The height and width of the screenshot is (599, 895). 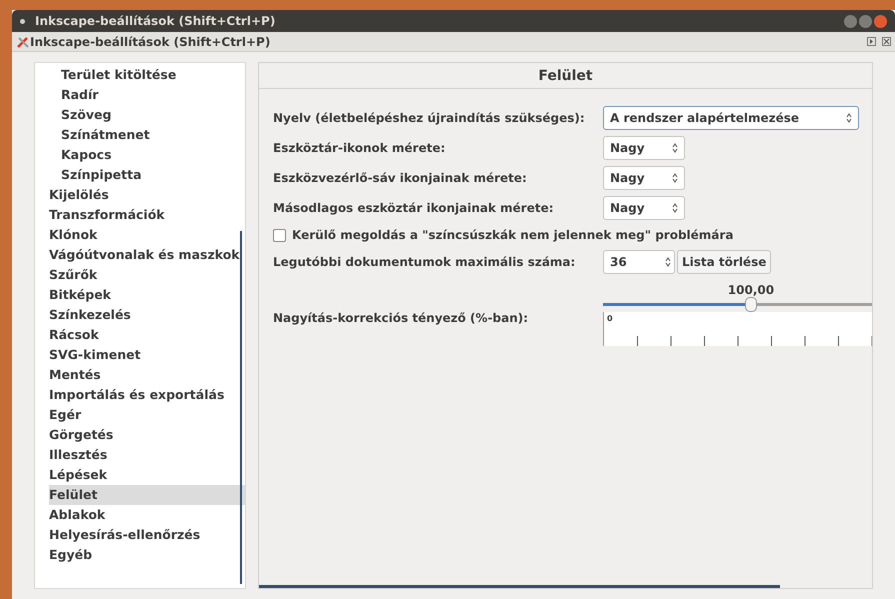 I want to click on tree-item: Görgetés, so click(x=147, y=435).